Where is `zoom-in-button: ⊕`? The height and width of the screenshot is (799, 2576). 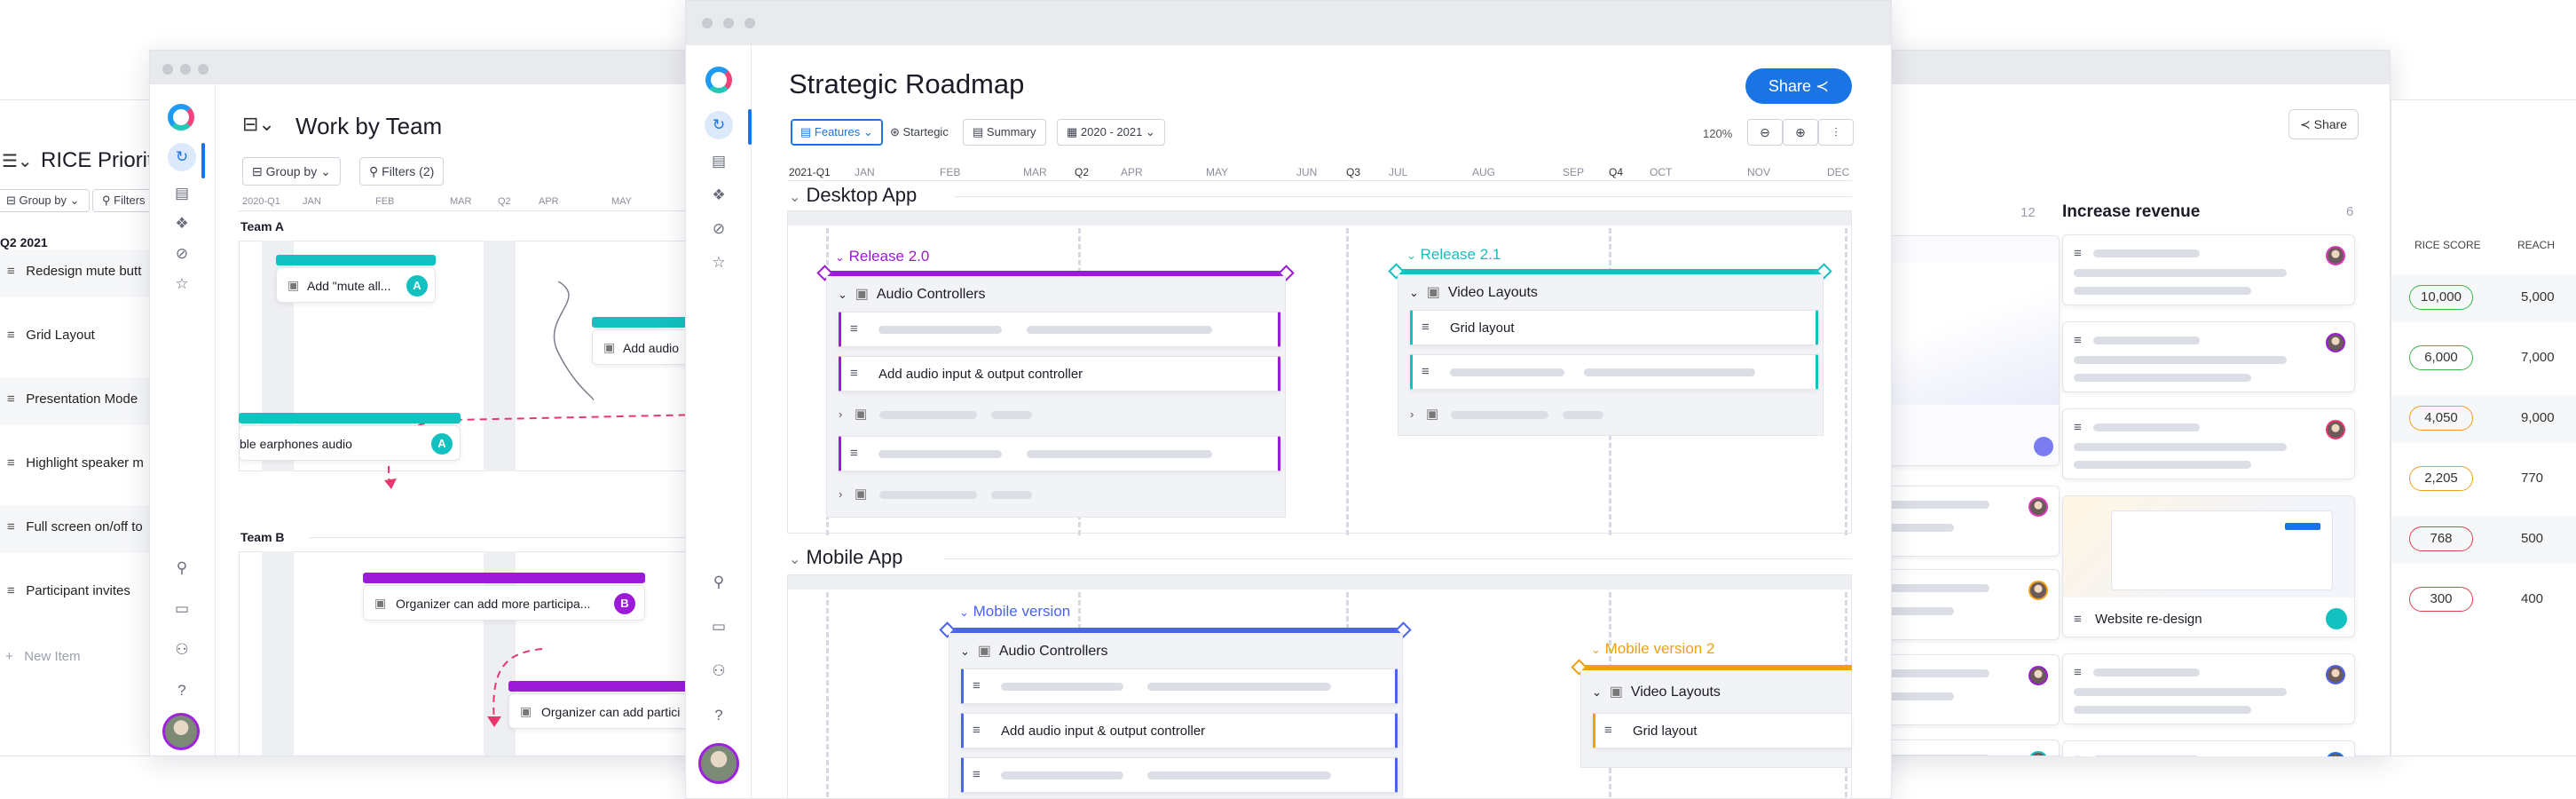
zoom-in-button: ⊕ is located at coordinates (1801, 132).